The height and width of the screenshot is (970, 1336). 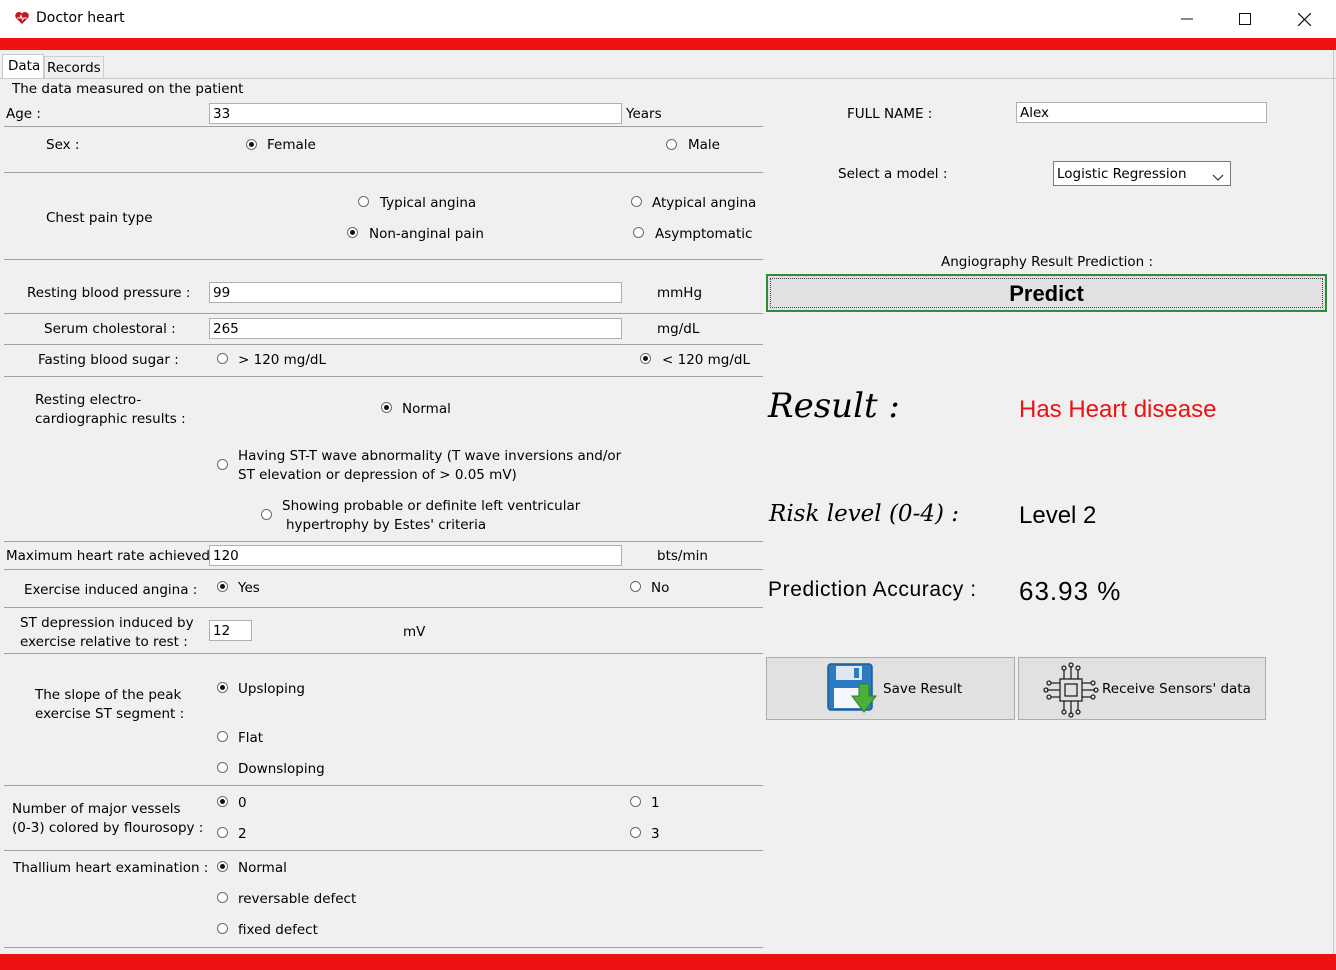 What do you see at coordinates (222, 736) in the screenshot?
I see `slope-flat-radio` at bounding box center [222, 736].